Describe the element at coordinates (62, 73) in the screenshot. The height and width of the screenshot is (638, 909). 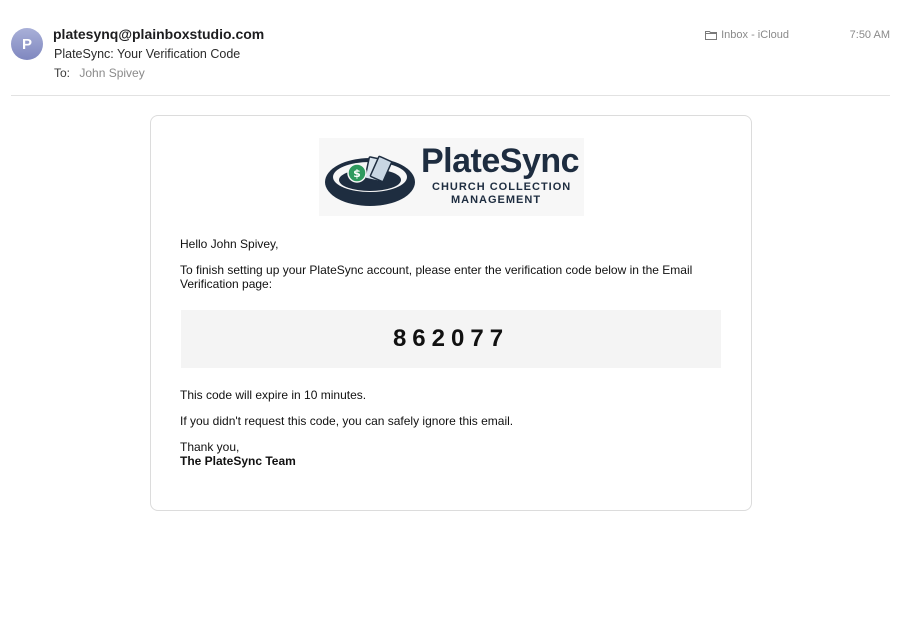
I see `to-label: To:` at that location.